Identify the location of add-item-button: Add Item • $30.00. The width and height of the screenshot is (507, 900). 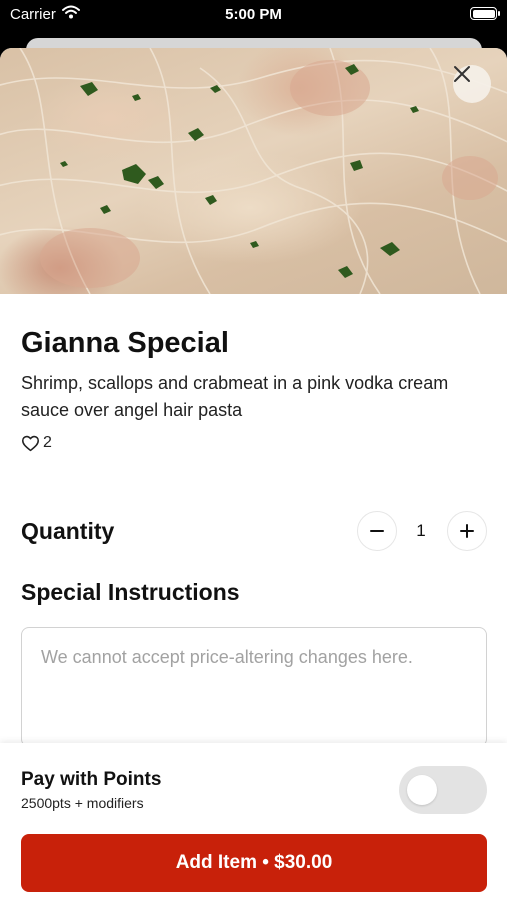
(254, 863).